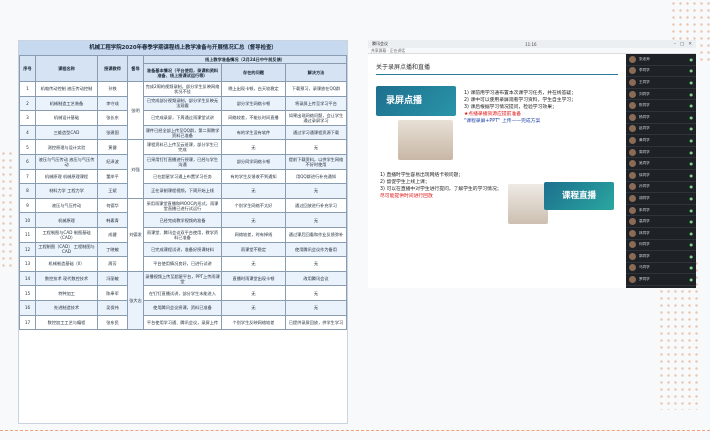 This screenshot has width=710, height=440. What do you see at coordinates (316, 176) in the screenshot?
I see `cell-solution: 用QQ群进行补充通知` at bounding box center [316, 176].